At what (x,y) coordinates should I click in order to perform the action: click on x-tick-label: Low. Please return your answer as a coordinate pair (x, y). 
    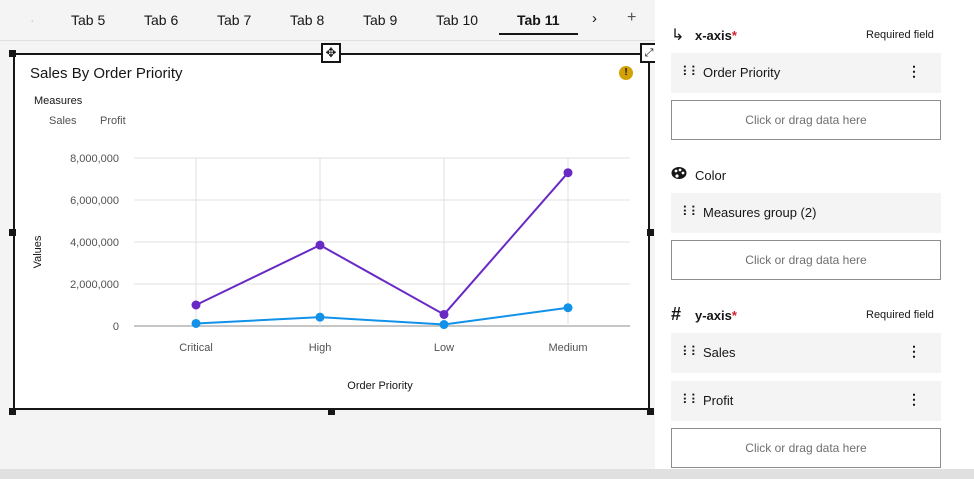
    Looking at the image, I should click on (444, 348).